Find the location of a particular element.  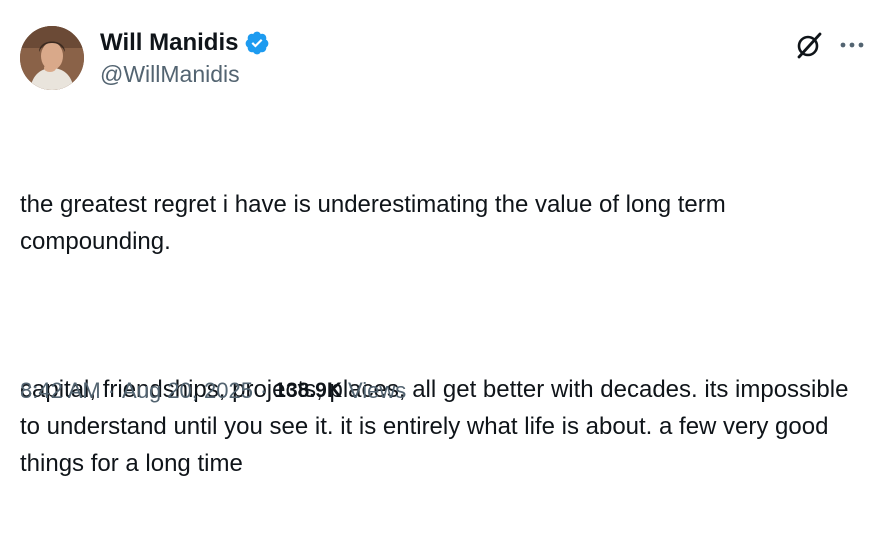

avatar is located at coordinates (52, 58).